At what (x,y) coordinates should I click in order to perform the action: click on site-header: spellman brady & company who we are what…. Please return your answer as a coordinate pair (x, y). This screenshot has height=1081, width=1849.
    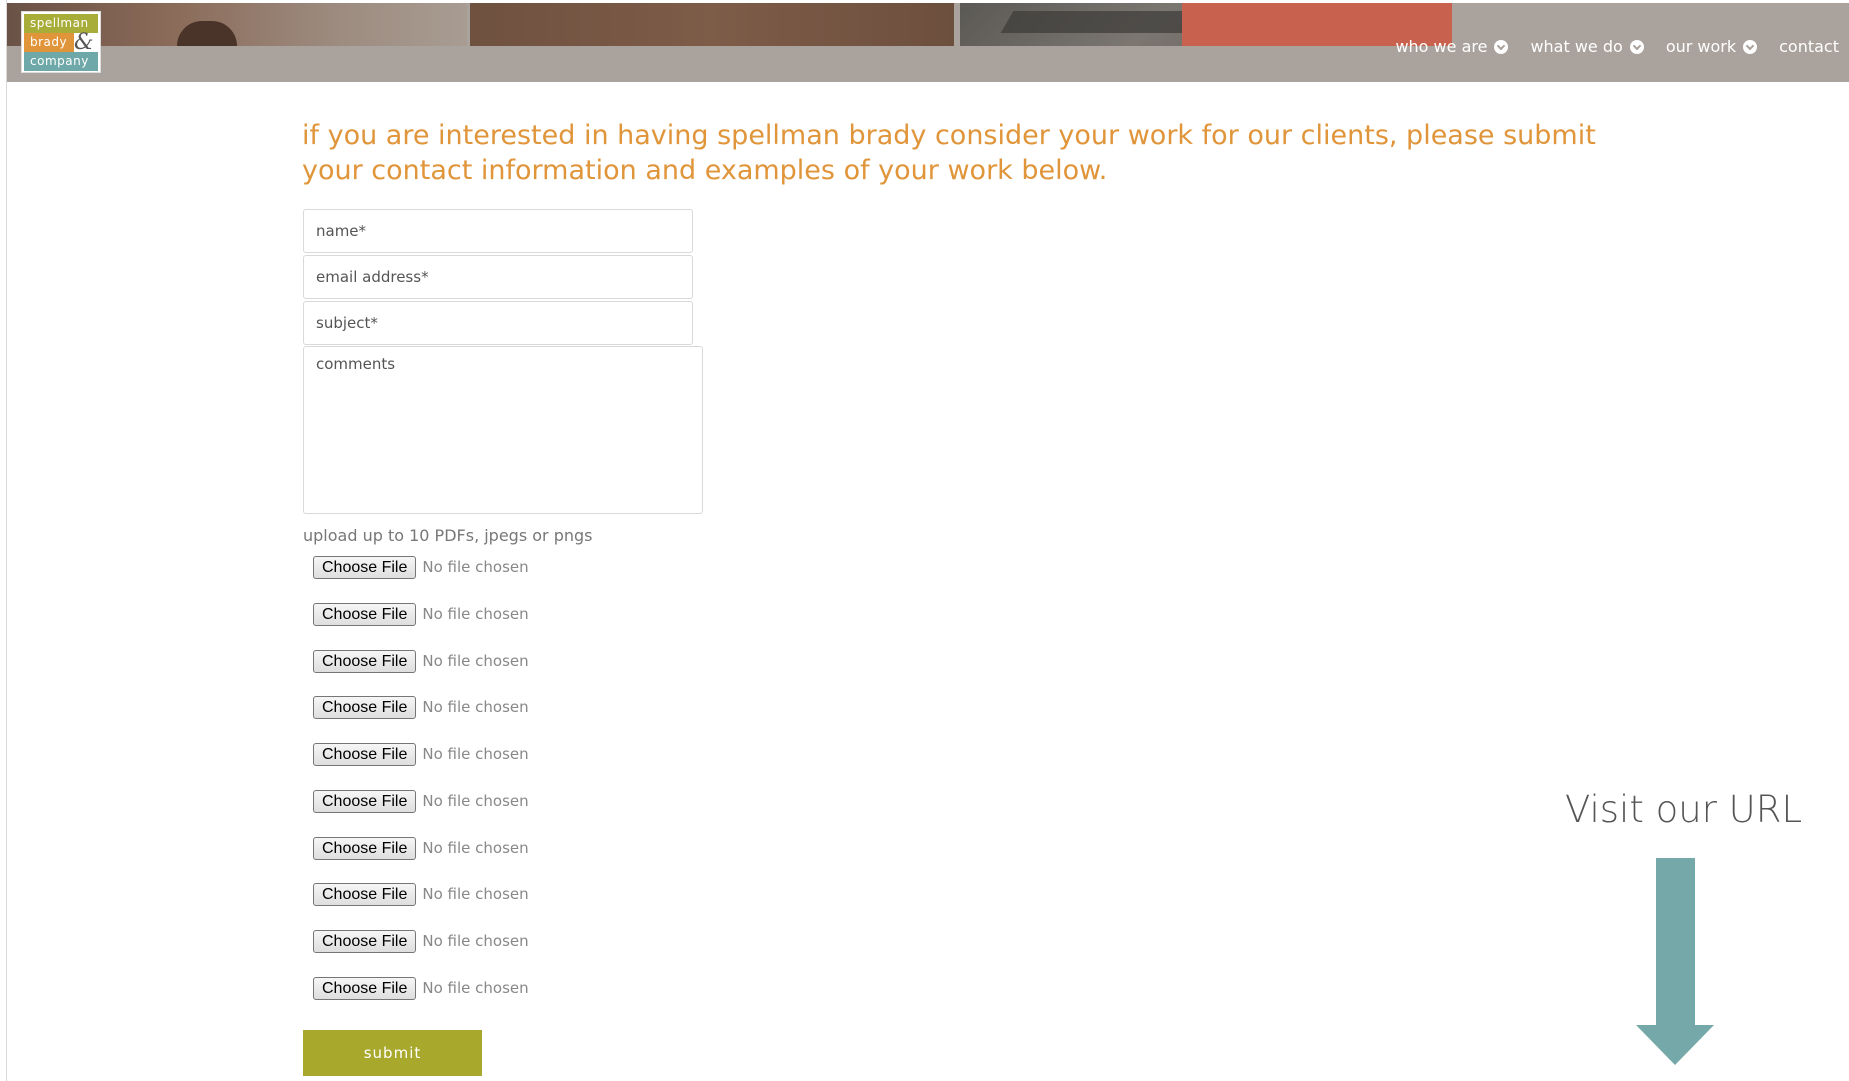
    Looking at the image, I should click on (928, 42).